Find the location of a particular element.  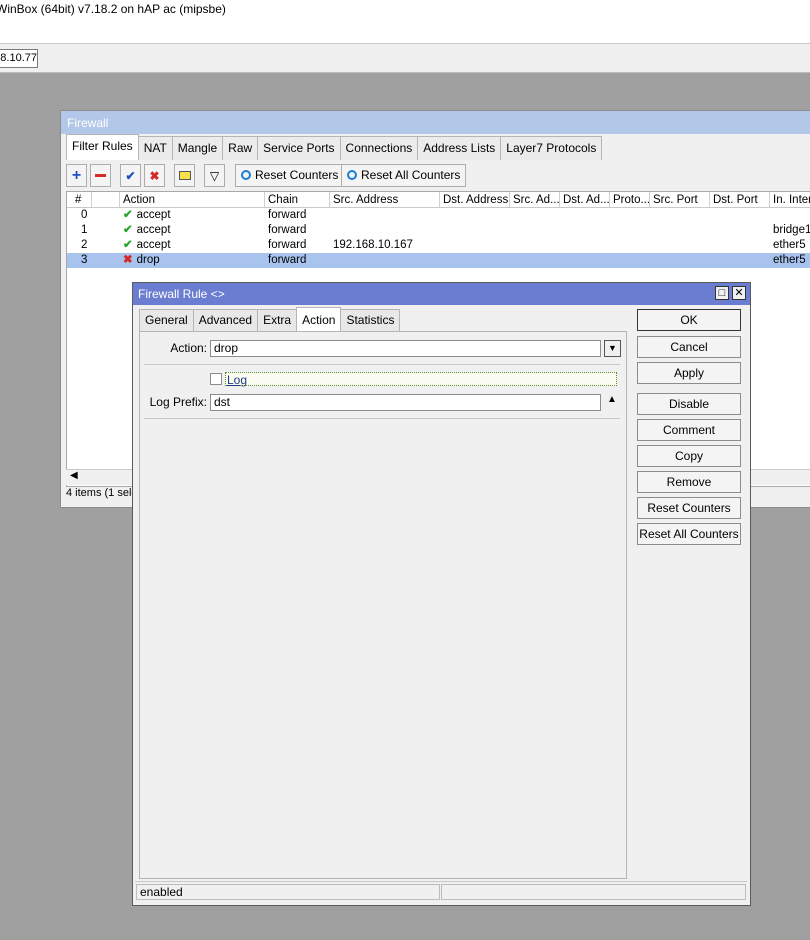

table-row-selected: 3 ✖ drop forward ether5 is located at coordinates (438, 260).